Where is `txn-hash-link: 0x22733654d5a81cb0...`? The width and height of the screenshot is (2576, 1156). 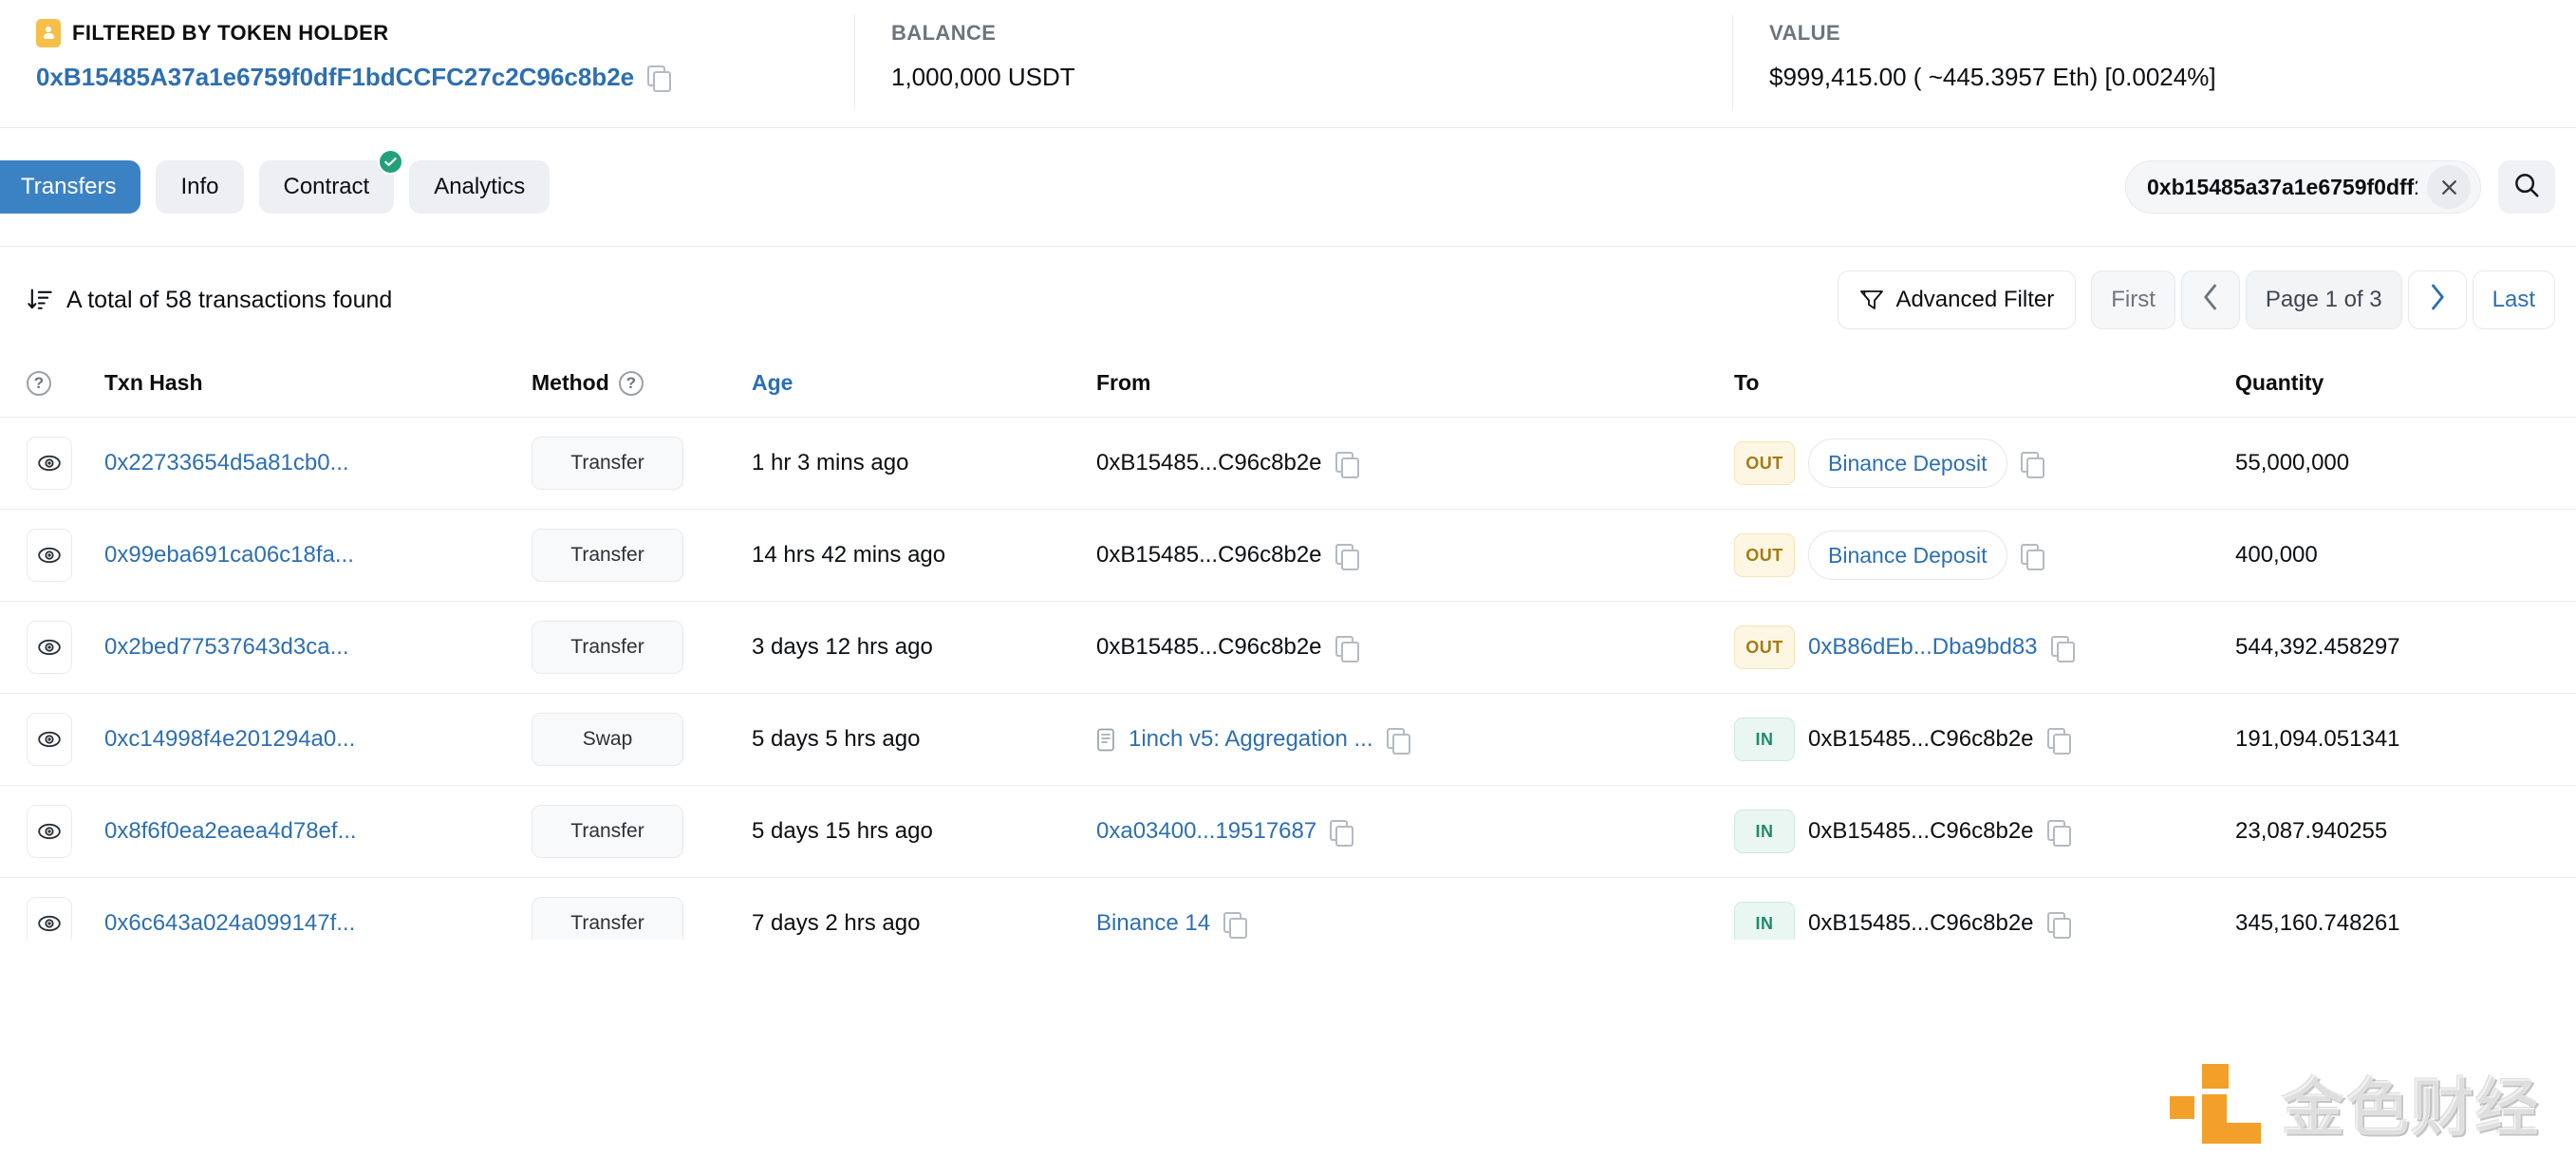
txn-hash-link: 0x22733654d5a81cb0... is located at coordinates (227, 463).